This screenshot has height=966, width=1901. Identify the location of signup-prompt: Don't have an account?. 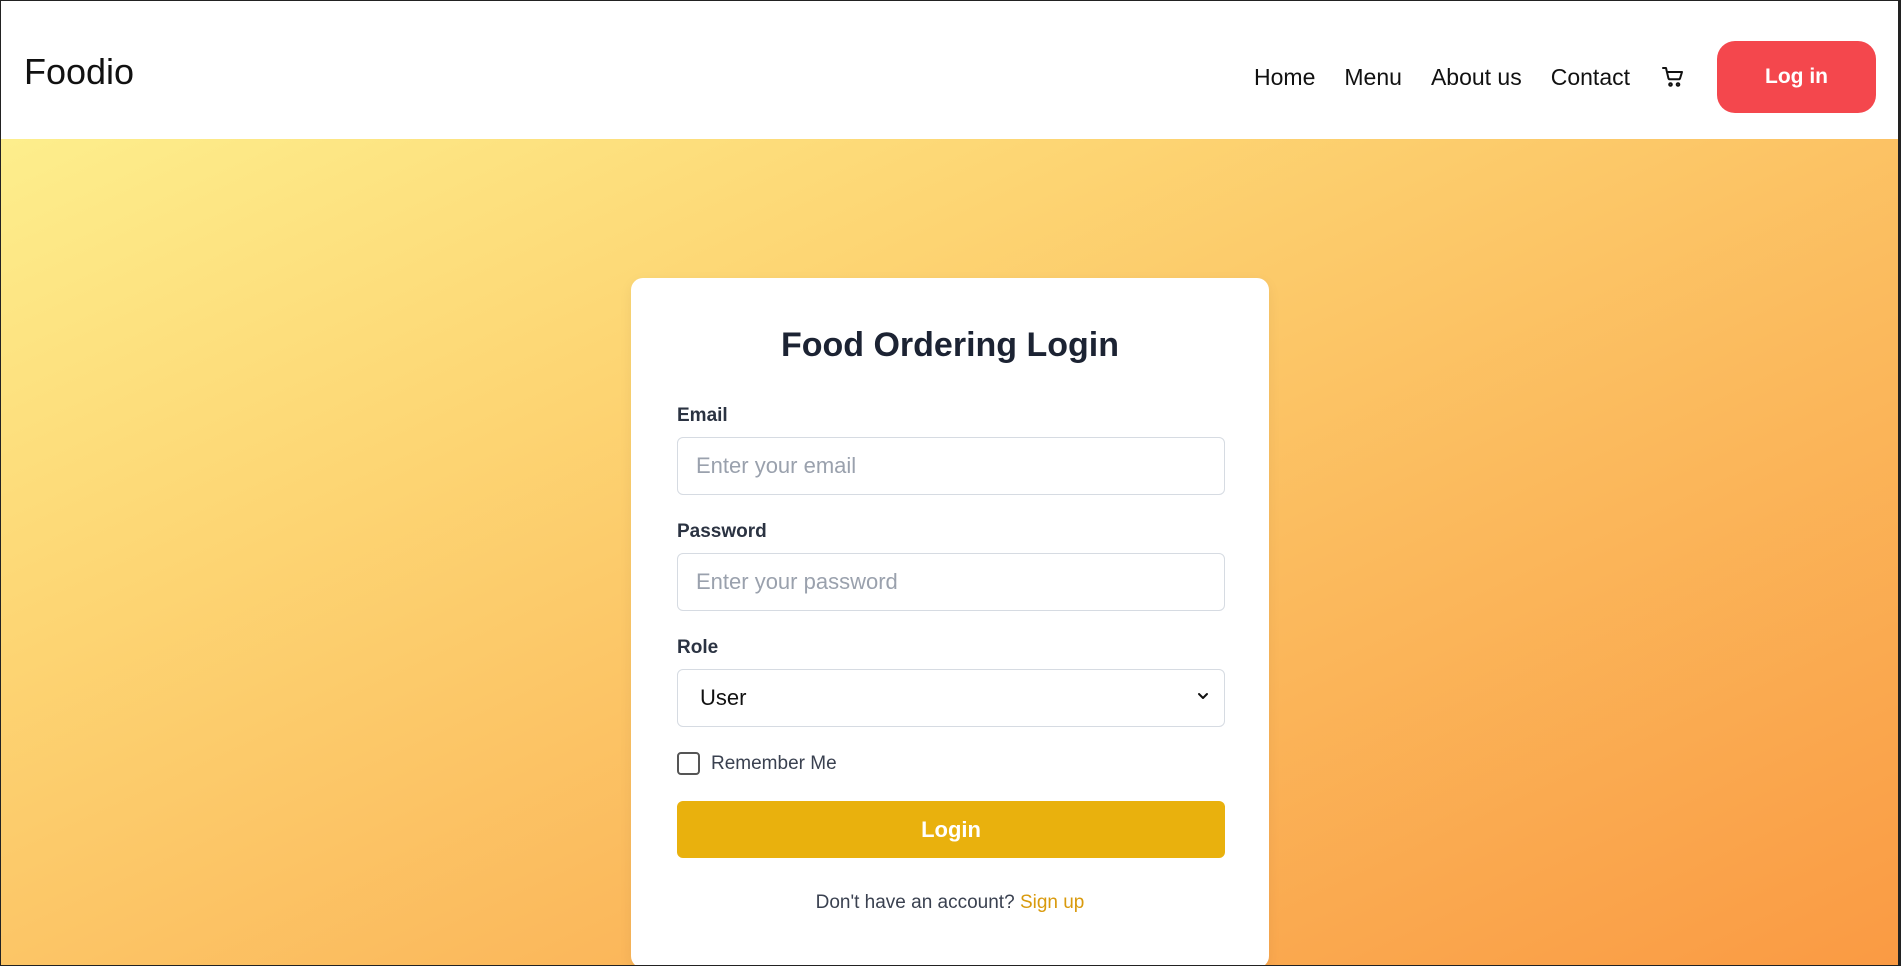
(915, 902).